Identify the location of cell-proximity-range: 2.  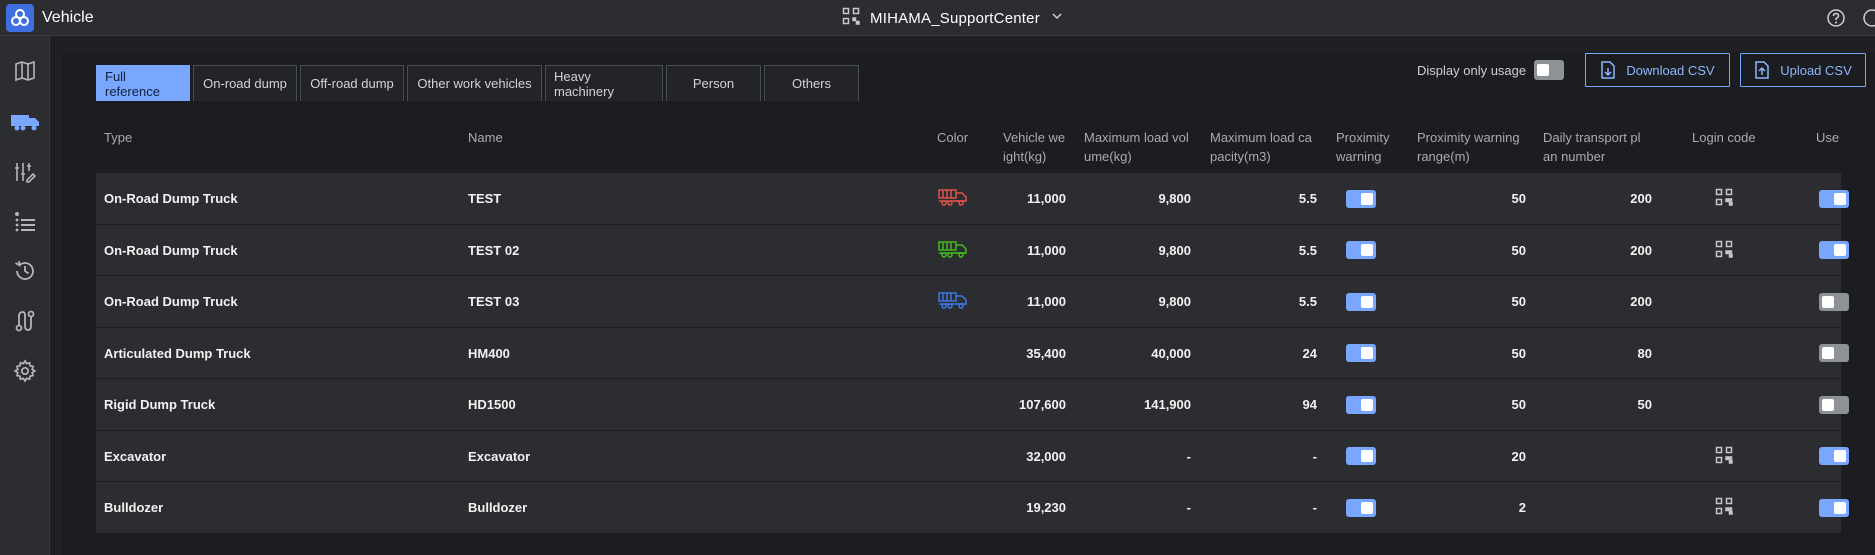
(1522, 507).